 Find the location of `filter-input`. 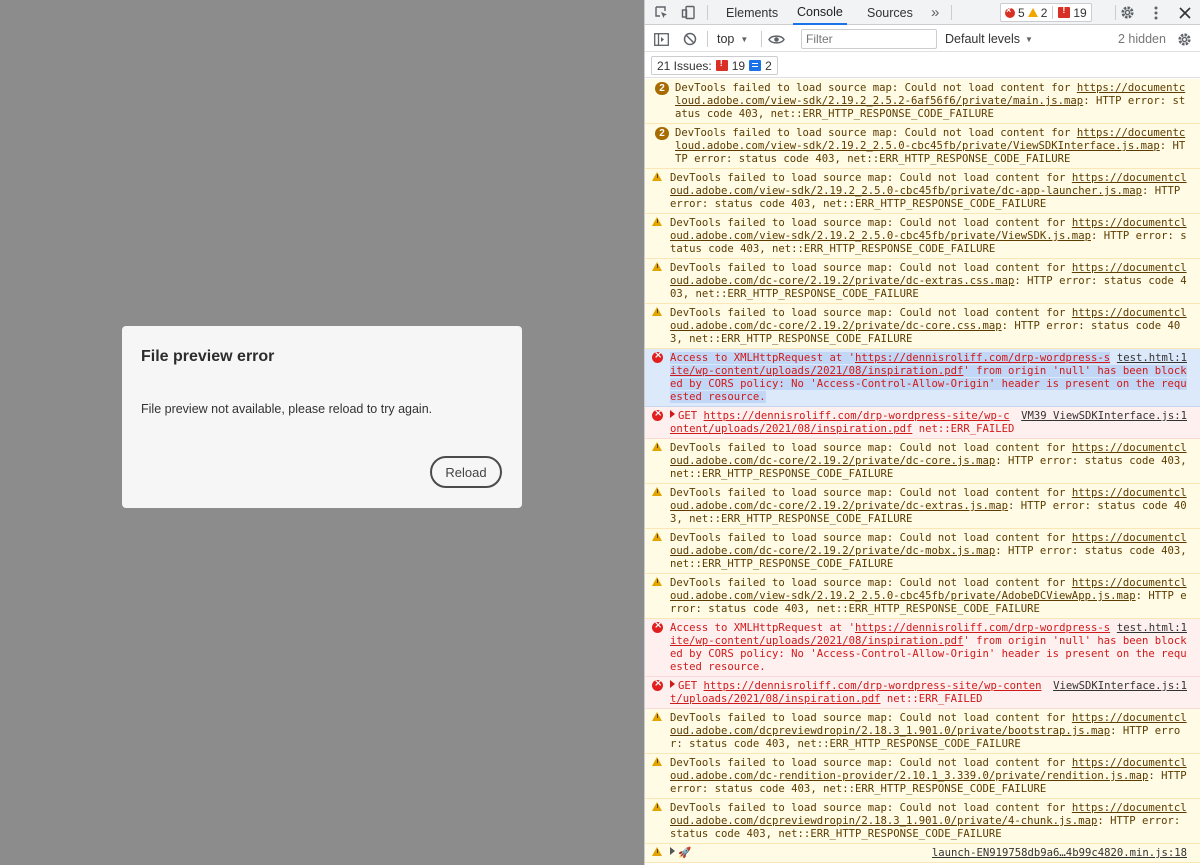

filter-input is located at coordinates (869, 39).